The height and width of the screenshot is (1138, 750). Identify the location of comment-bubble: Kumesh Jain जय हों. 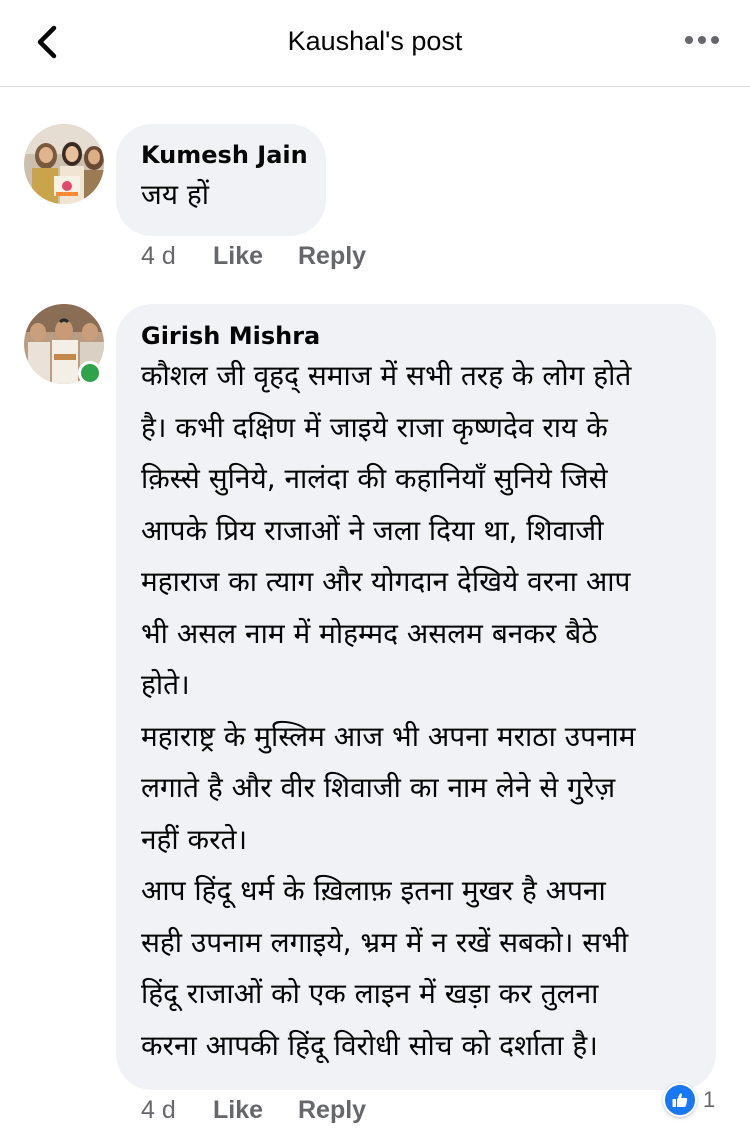
(221, 180).